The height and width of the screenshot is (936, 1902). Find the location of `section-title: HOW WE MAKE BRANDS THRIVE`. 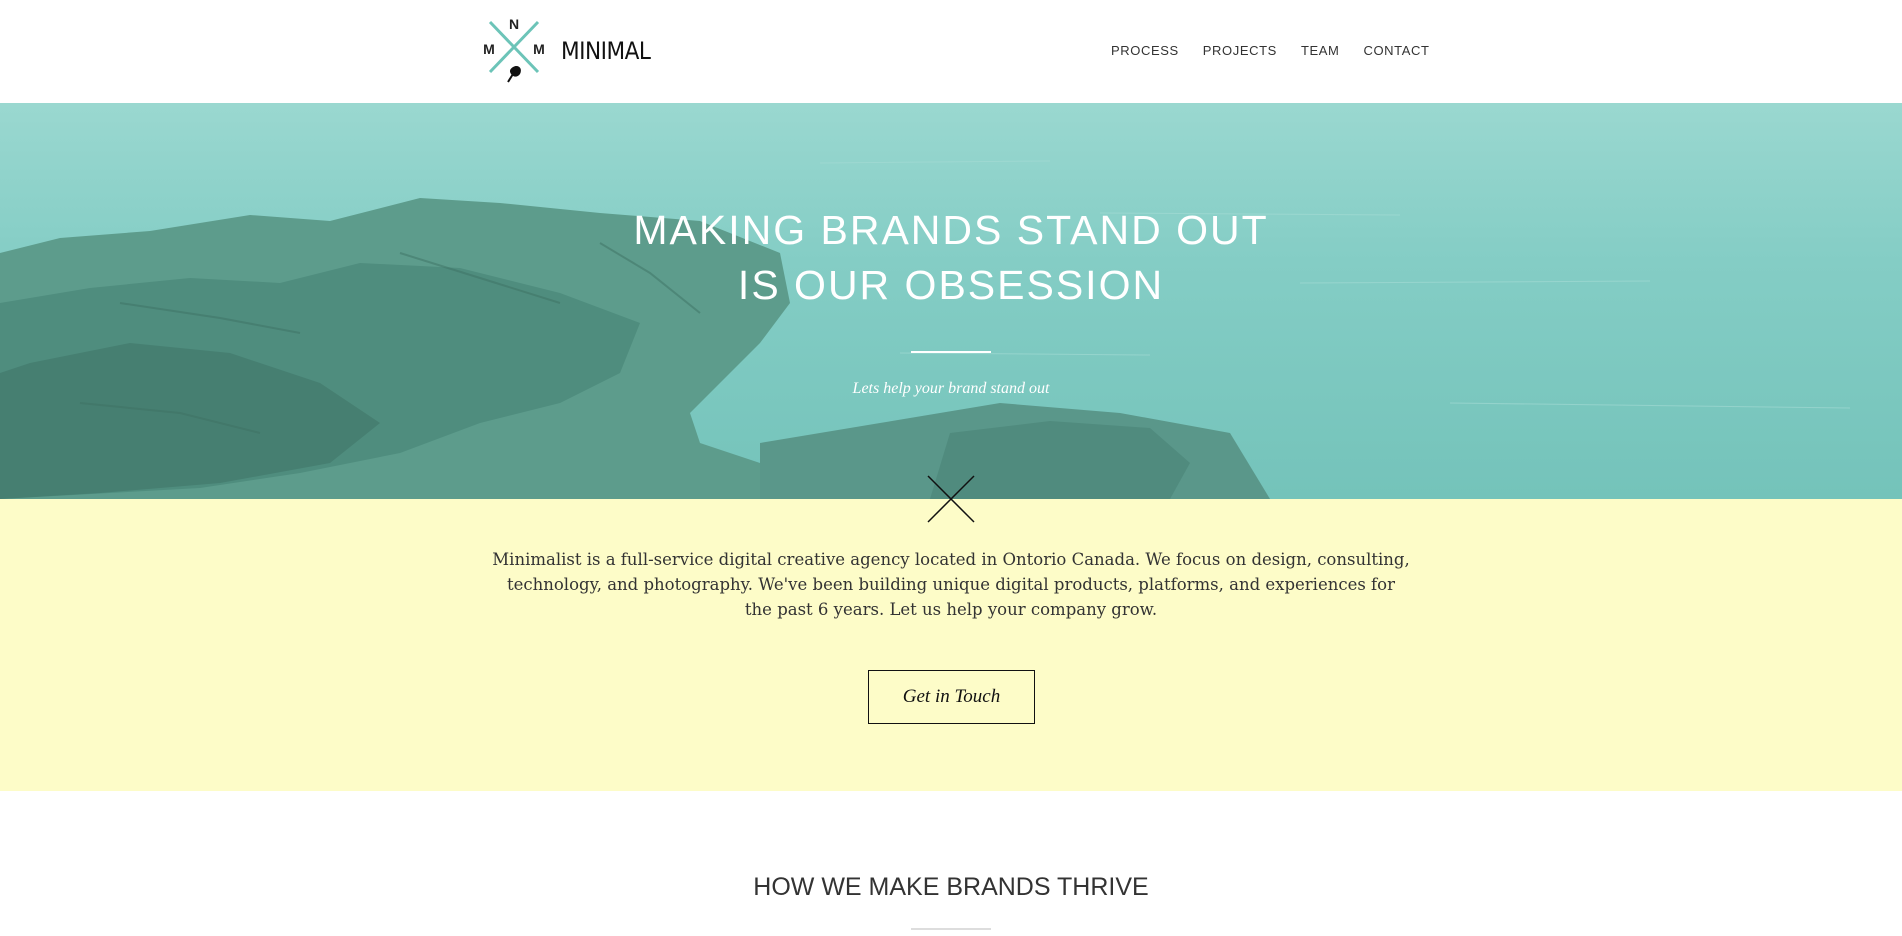

section-title: HOW WE MAKE BRANDS THRIVE is located at coordinates (951, 887).